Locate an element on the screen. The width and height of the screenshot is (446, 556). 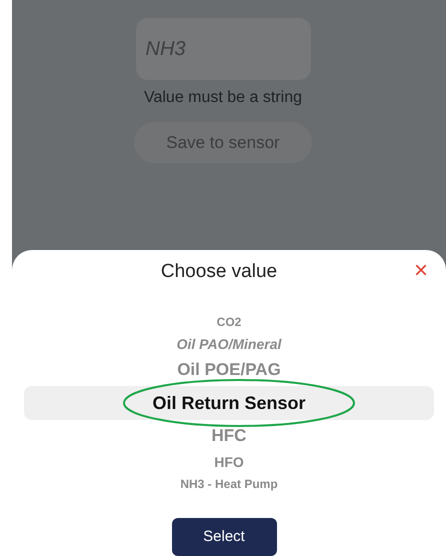
picker-option: Oil POE/PAG is located at coordinates (229, 370).